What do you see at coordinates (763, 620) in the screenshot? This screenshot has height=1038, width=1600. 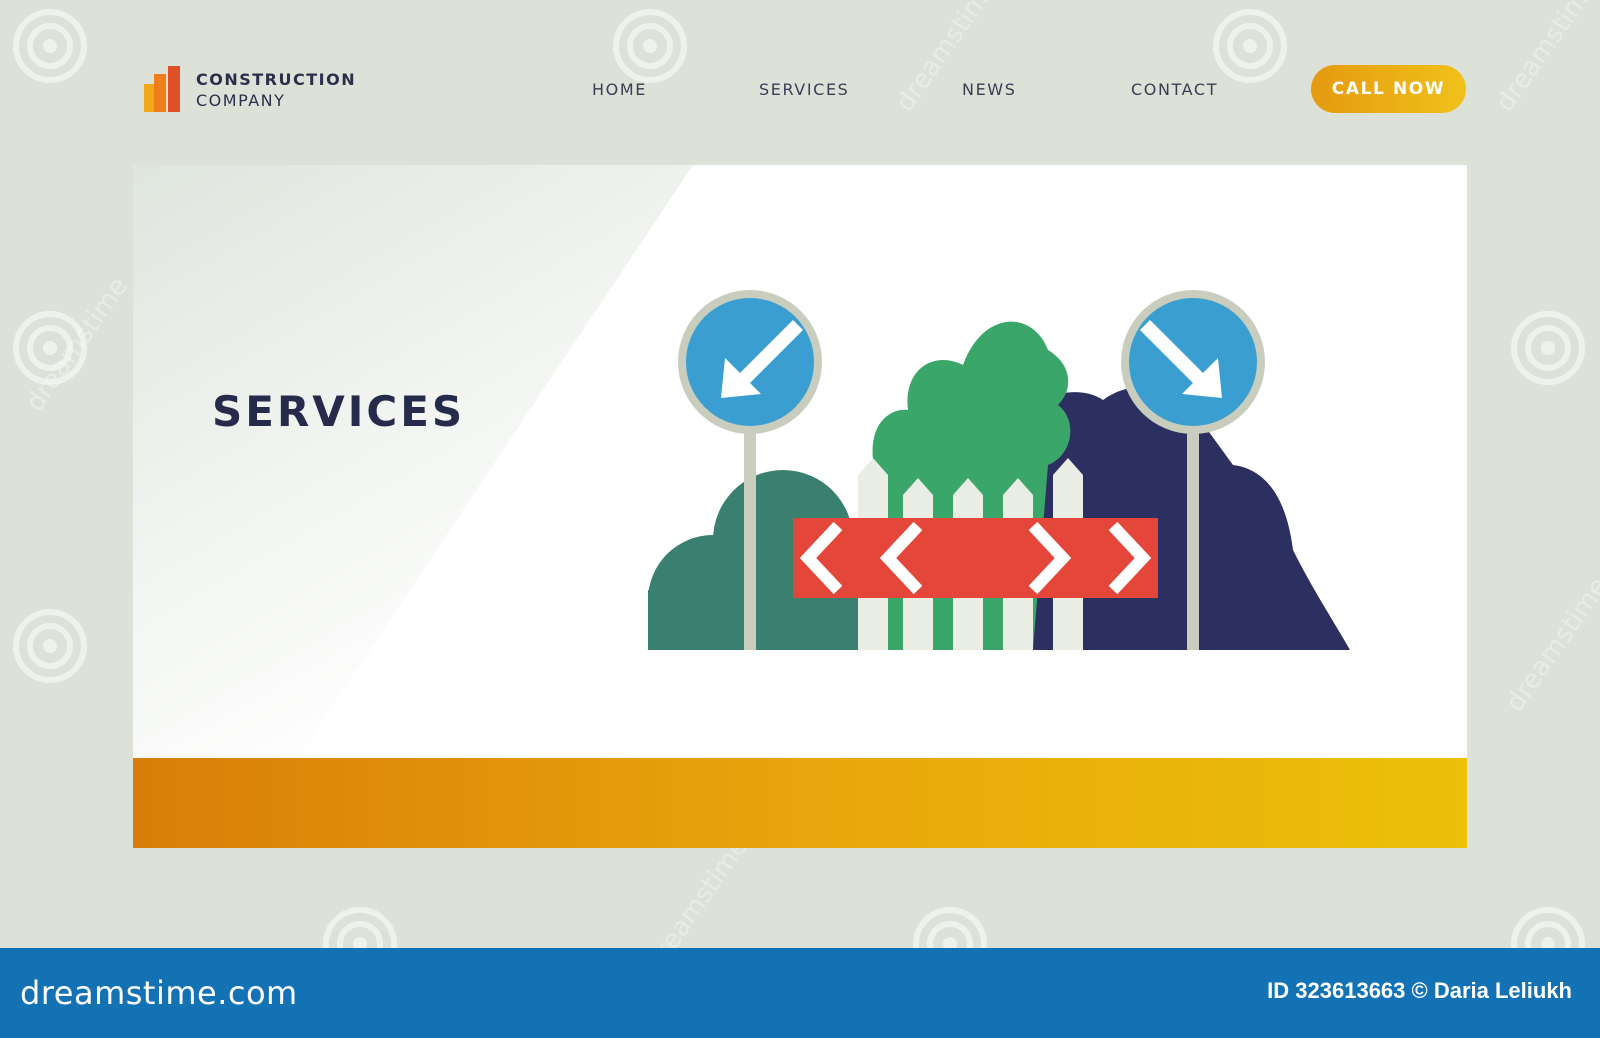 I see `bush-base` at bounding box center [763, 620].